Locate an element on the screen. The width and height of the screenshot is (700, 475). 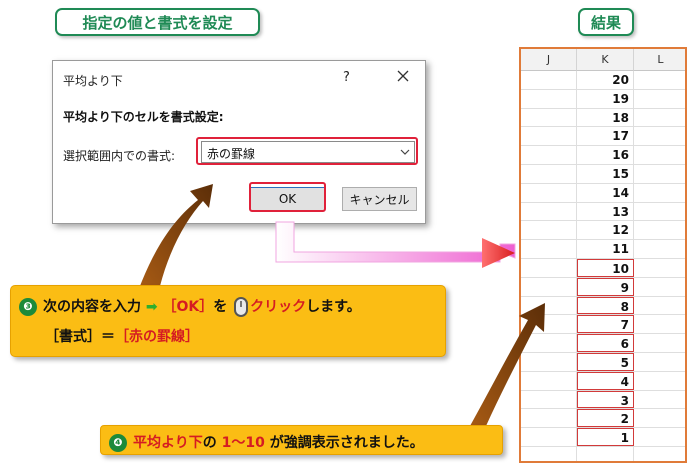
mouse-icon is located at coordinates (241, 307).